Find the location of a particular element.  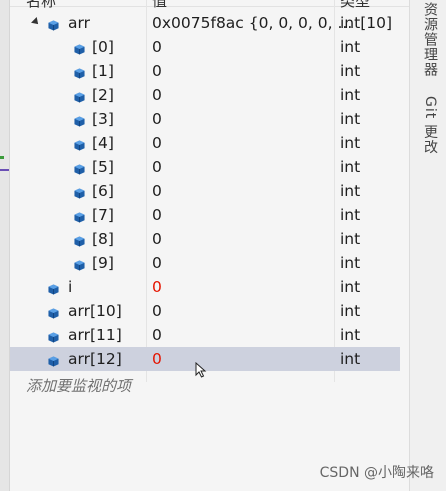

mouse-cursor-icon is located at coordinates (201, 370).